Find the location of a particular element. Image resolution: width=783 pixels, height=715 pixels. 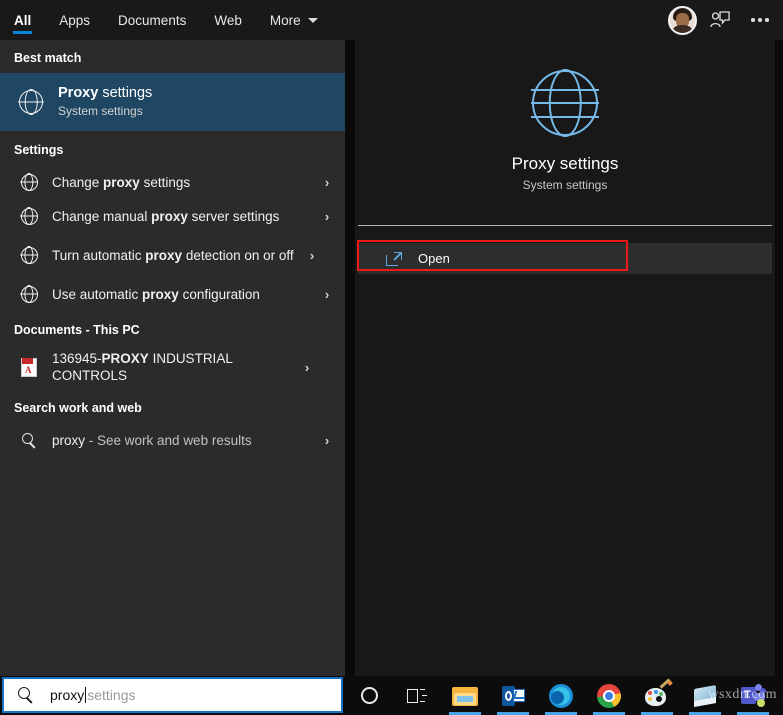

avatar-body is located at coordinates (682, 28).